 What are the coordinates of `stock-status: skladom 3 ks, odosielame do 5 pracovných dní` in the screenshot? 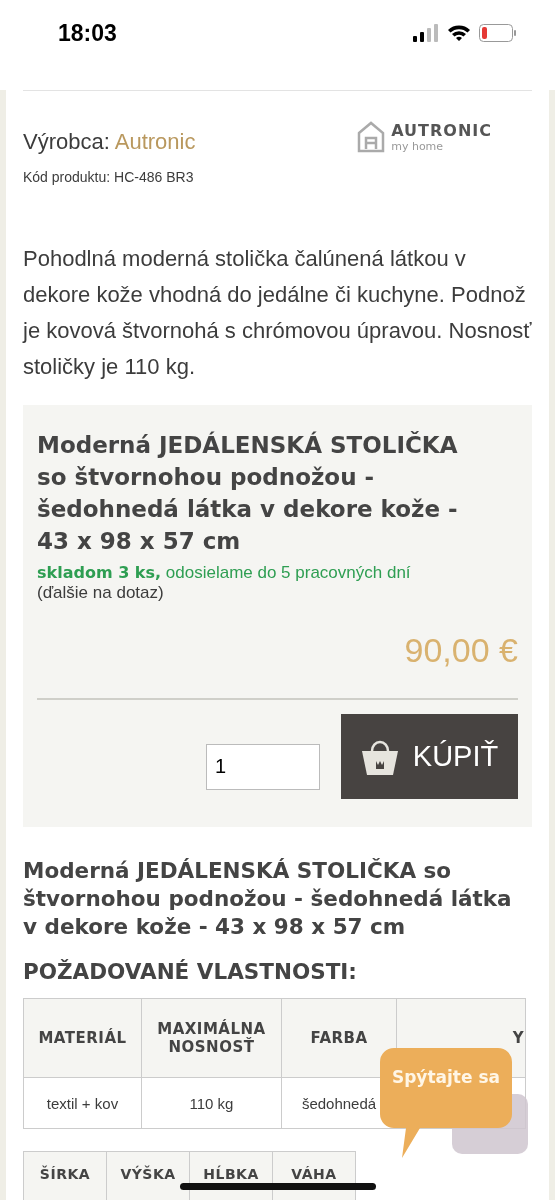 It's located at (224, 573).